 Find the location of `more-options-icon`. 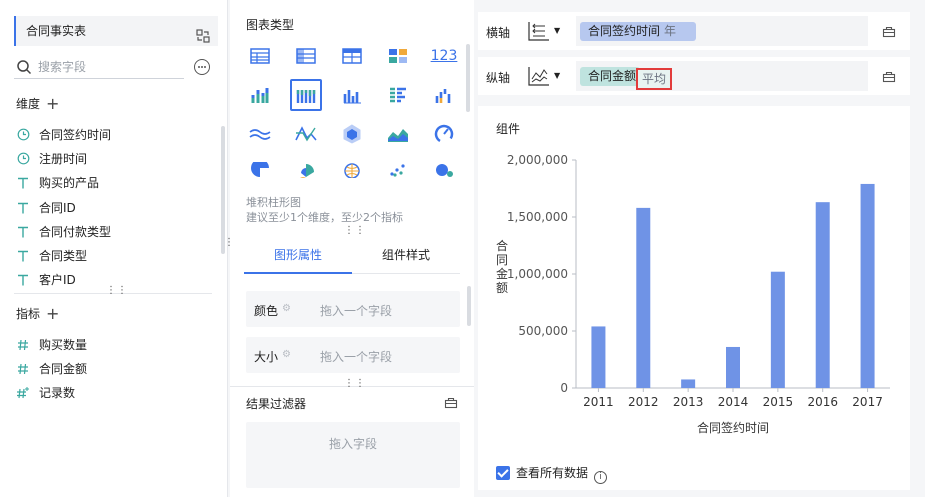

more-options-icon is located at coordinates (202, 67).